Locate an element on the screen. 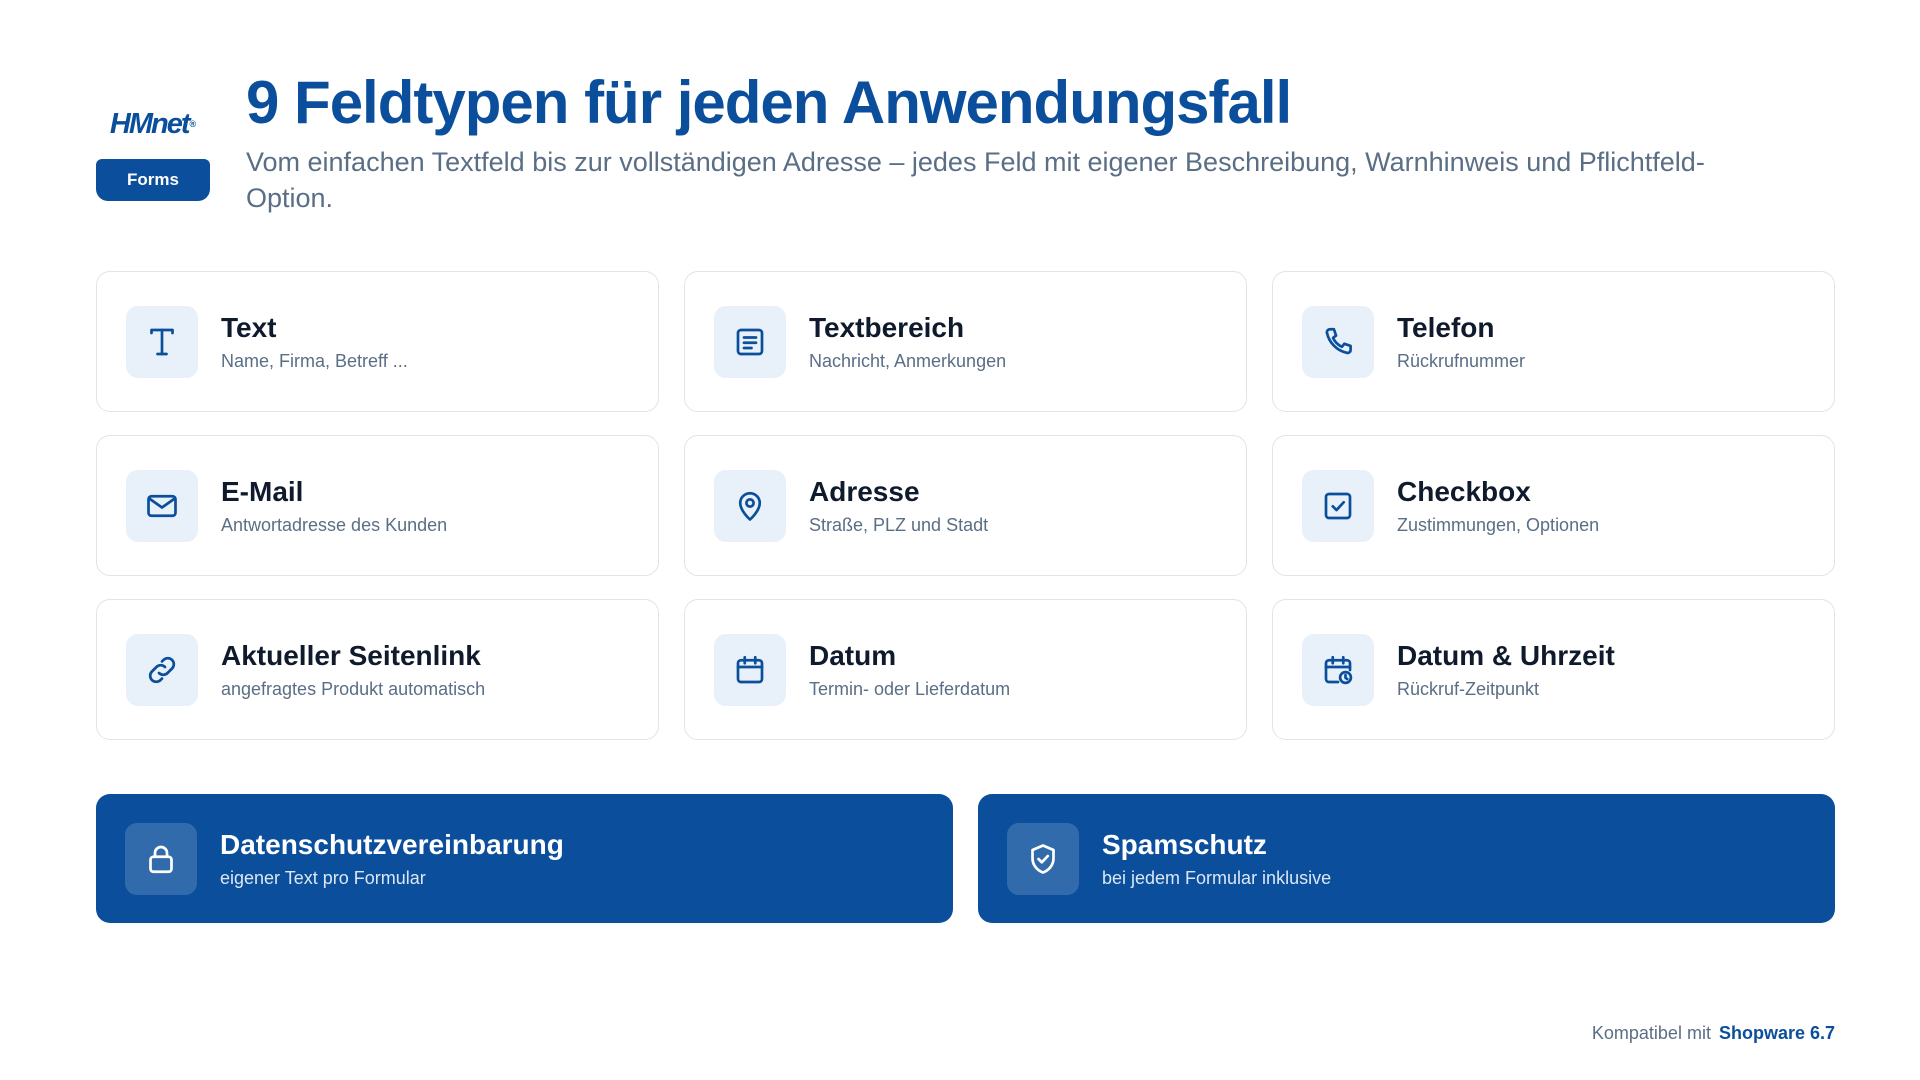 Image resolution: width=1920 pixels, height=1080 pixels. feature-description: bei jedem Formular inklusive is located at coordinates (1217, 878).